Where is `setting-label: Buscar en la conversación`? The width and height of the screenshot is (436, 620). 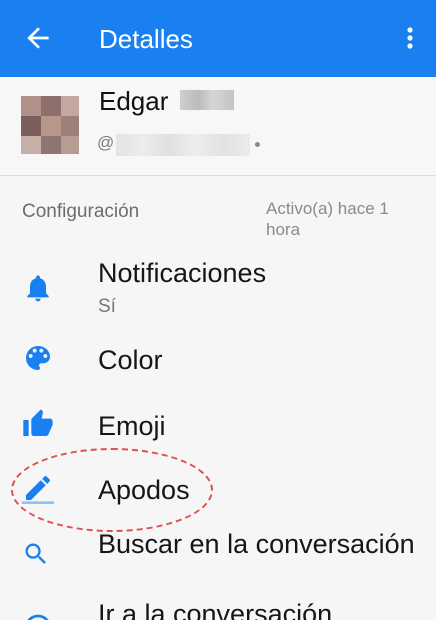
setting-label: Buscar en la conversación is located at coordinates (256, 544).